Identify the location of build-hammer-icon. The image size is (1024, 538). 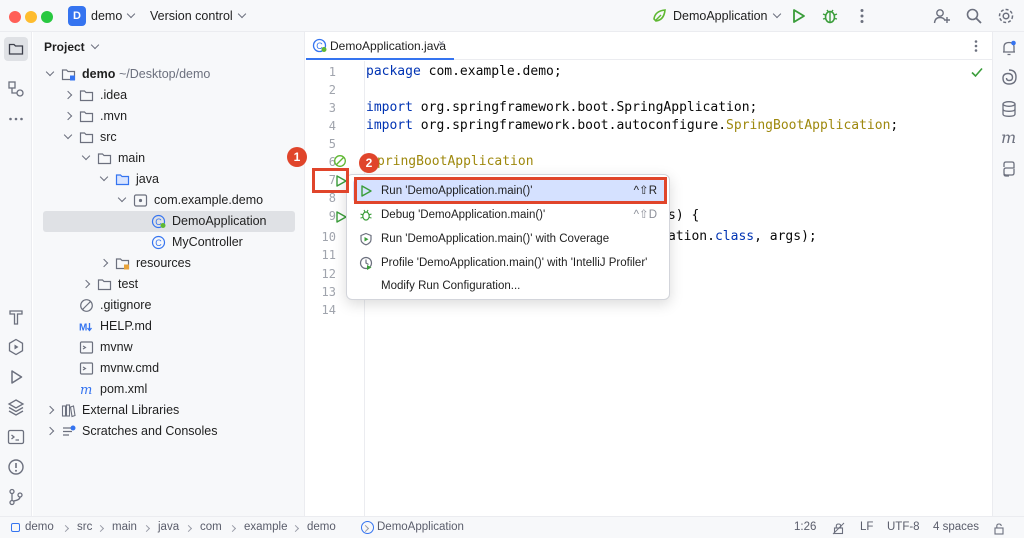
(16, 317).